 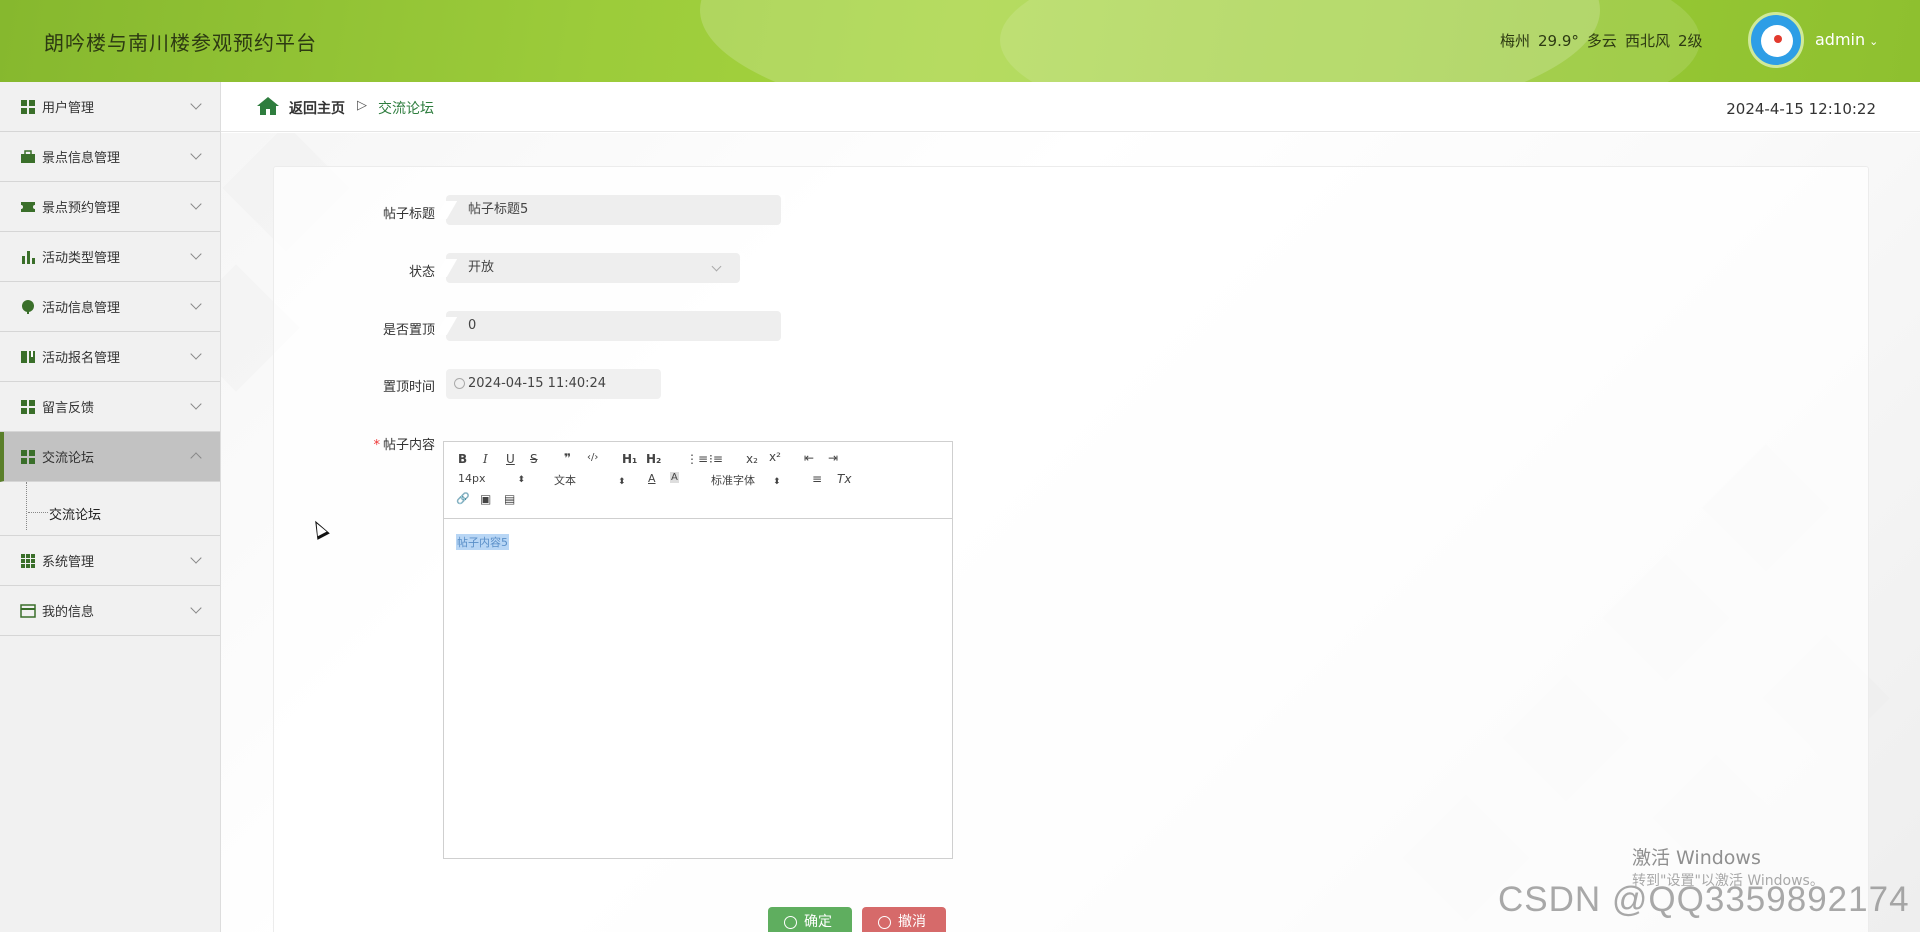 I want to click on sidebar-item-my-info: 我的信息, so click(x=110, y=611).